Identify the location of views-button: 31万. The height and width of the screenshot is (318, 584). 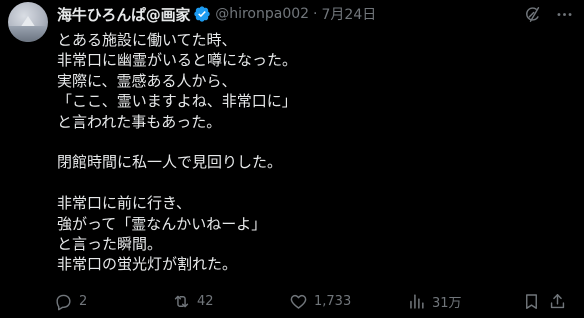
(434, 301).